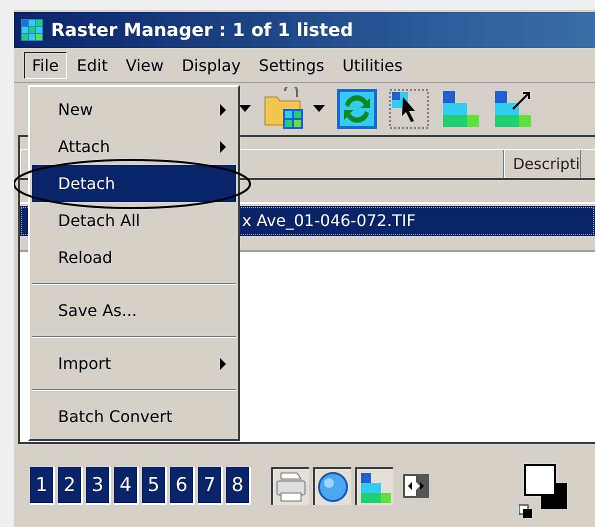 Image resolution: width=595 pixels, height=527 pixels. I want to click on view-button: 2, so click(70, 485).